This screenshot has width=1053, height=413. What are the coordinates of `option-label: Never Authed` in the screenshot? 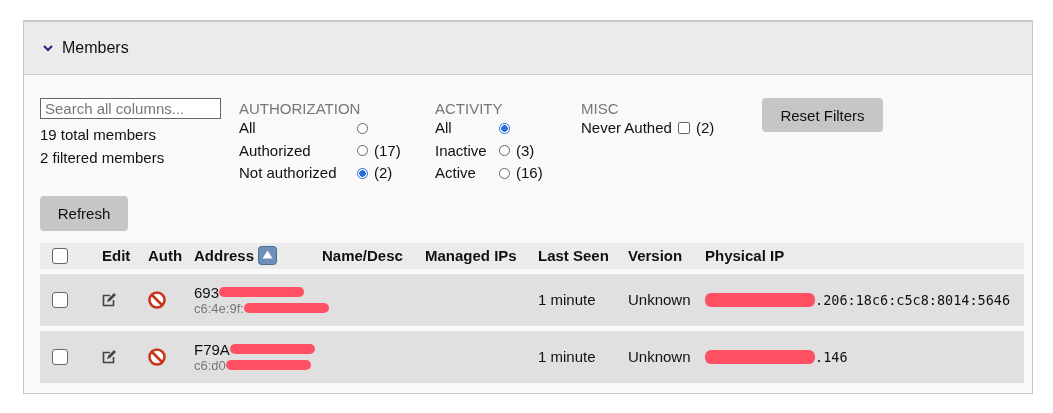 It's located at (626, 128).